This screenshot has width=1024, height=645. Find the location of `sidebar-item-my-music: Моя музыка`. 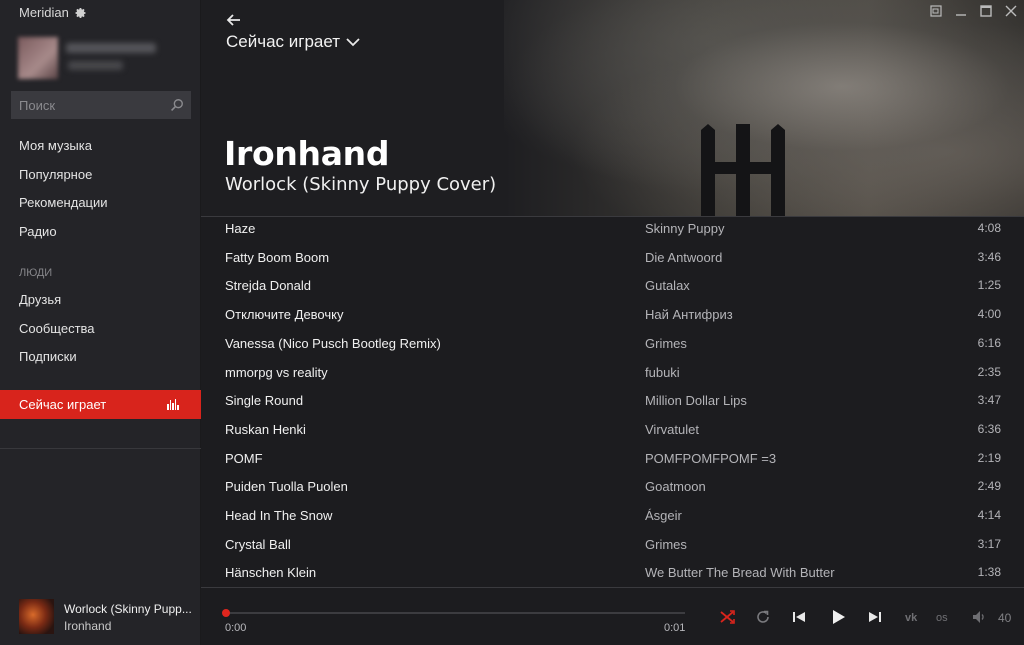

sidebar-item-my-music: Моя музыка is located at coordinates (100, 146).